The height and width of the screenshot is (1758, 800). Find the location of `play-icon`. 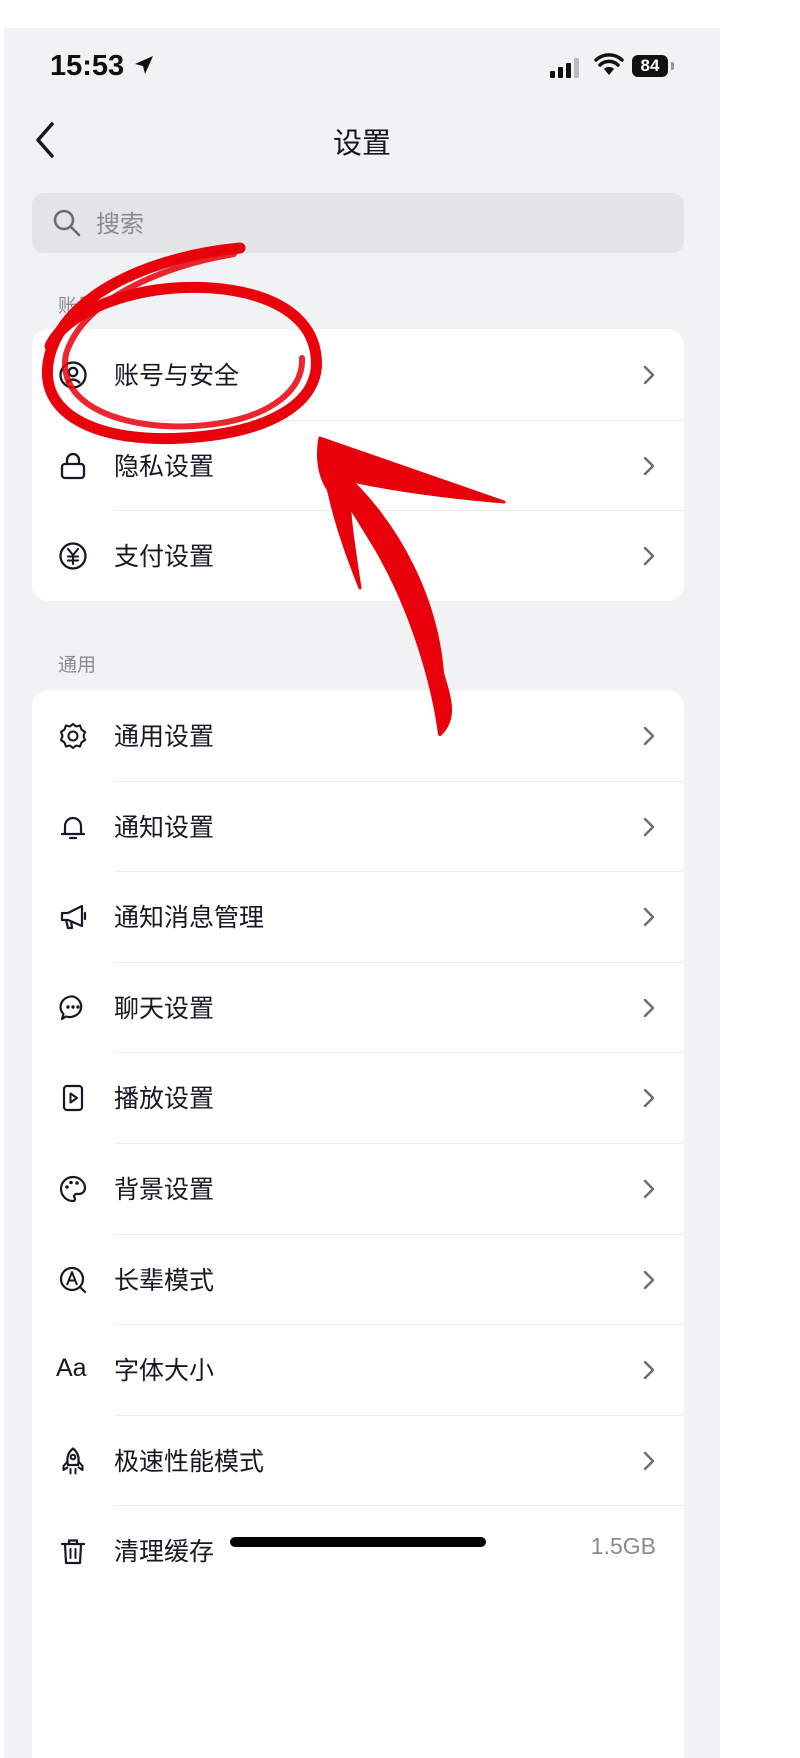

play-icon is located at coordinates (73, 1098).